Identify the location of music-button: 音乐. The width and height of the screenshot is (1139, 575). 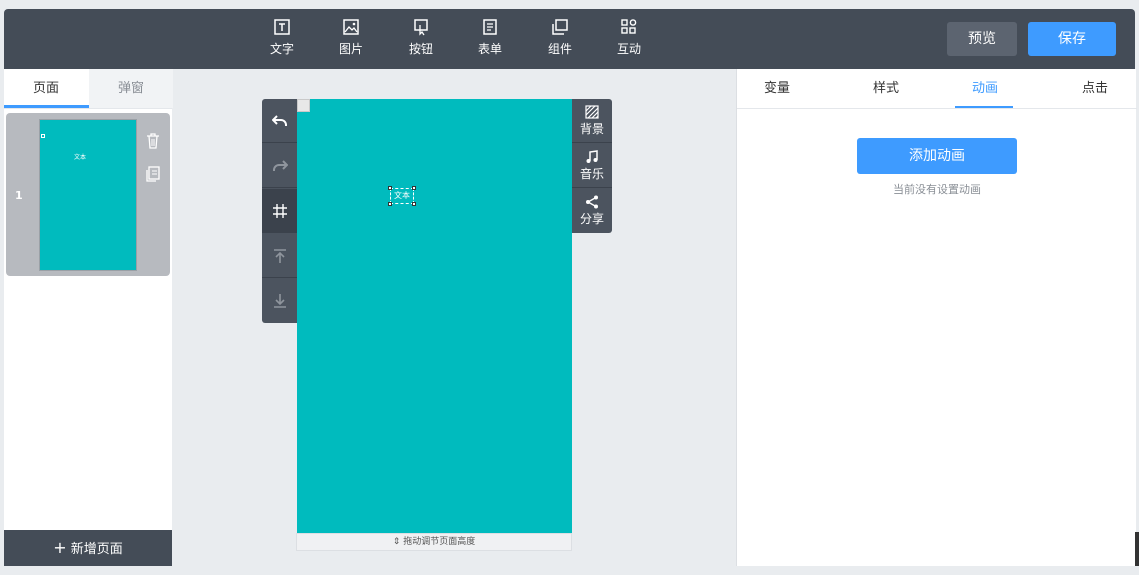
(592, 166).